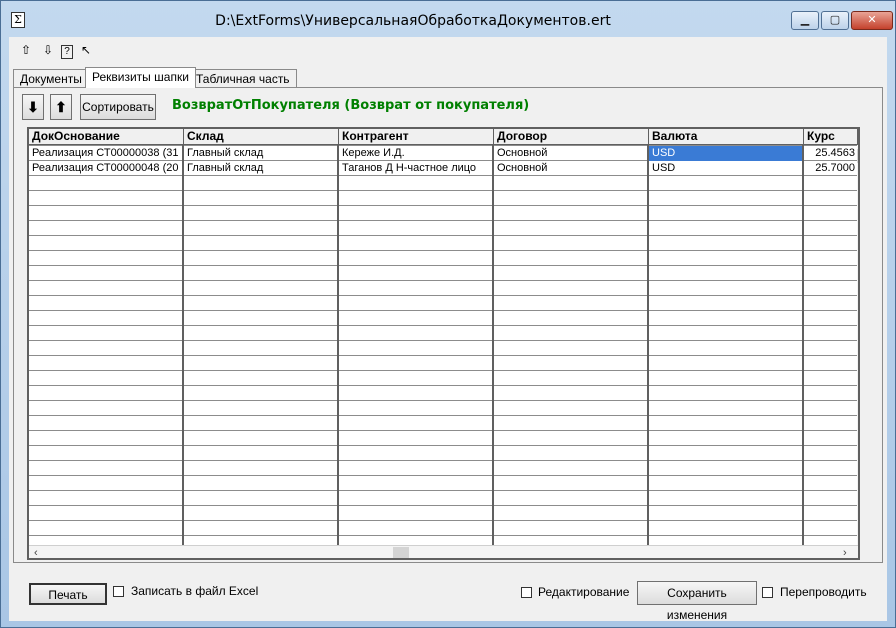 This screenshot has width=896, height=628. I want to click on toolbar: ⇧ ⇩? ↖, so click(58, 51).